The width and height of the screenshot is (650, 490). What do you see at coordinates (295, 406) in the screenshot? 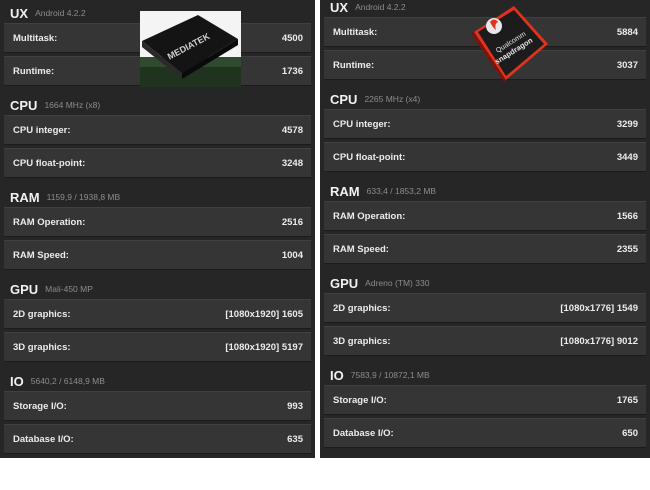
I see `row-score: 993` at bounding box center [295, 406].